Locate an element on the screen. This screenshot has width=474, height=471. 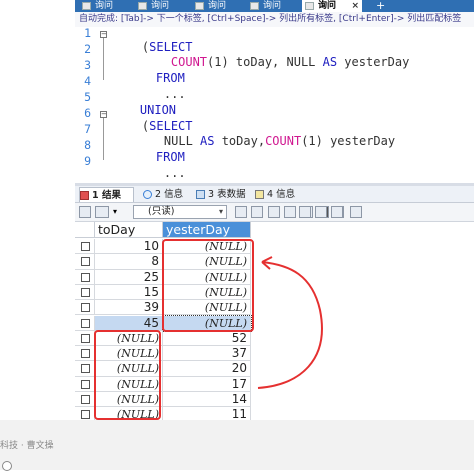
table-row: 39 (NULL) is located at coordinates (165, 308).